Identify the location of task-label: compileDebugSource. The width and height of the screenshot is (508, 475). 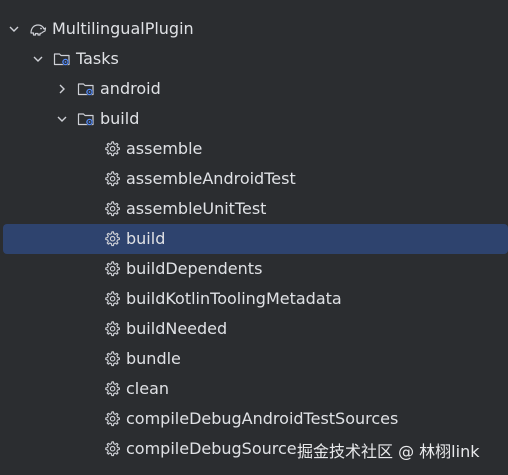
(211, 448).